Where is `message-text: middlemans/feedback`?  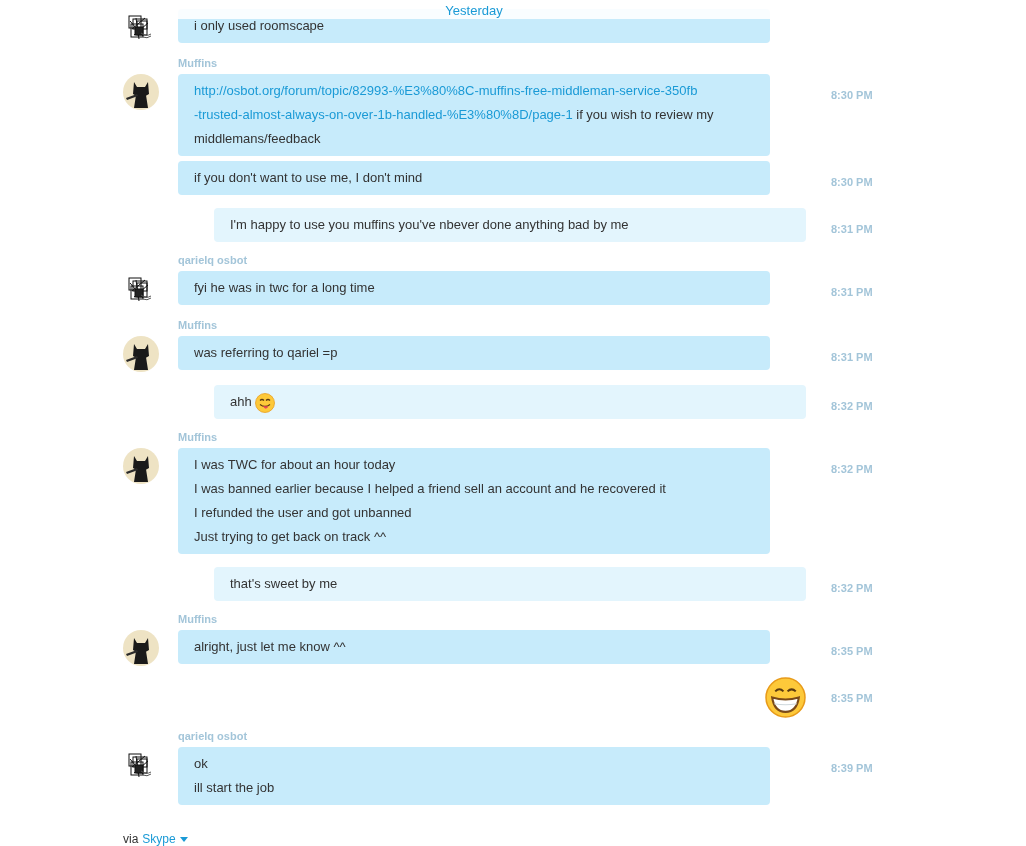 message-text: middlemans/feedback is located at coordinates (258, 139).